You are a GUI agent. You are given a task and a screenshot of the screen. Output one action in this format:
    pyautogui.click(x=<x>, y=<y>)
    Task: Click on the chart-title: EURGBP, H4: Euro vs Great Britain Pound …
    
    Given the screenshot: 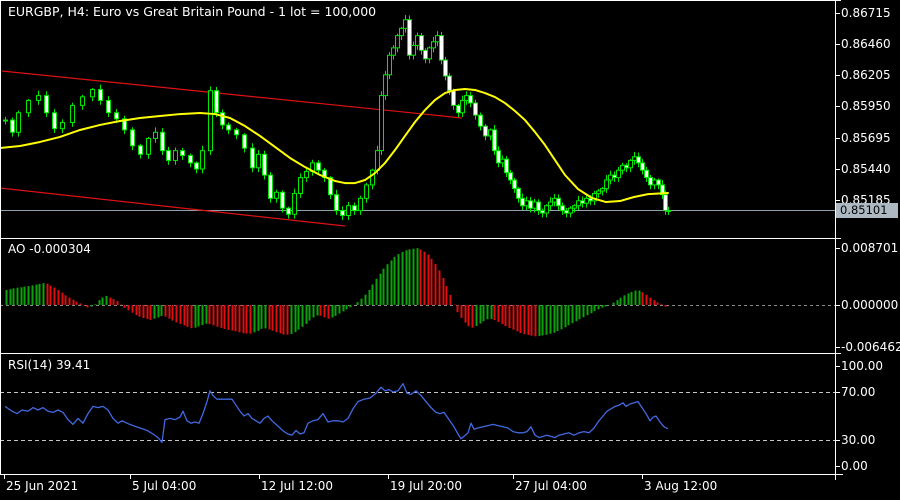 What is the action you would take?
    pyautogui.click(x=192, y=11)
    